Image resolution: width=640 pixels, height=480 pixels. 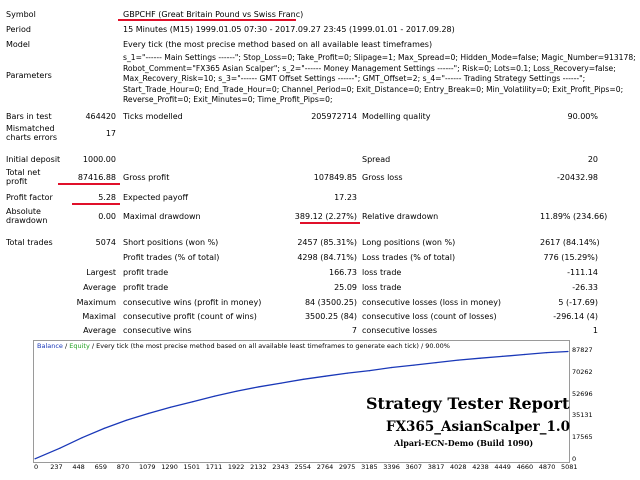 I want to click on maximal-consecutive-loss-value: -296.14 (4), so click(x=575, y=316).